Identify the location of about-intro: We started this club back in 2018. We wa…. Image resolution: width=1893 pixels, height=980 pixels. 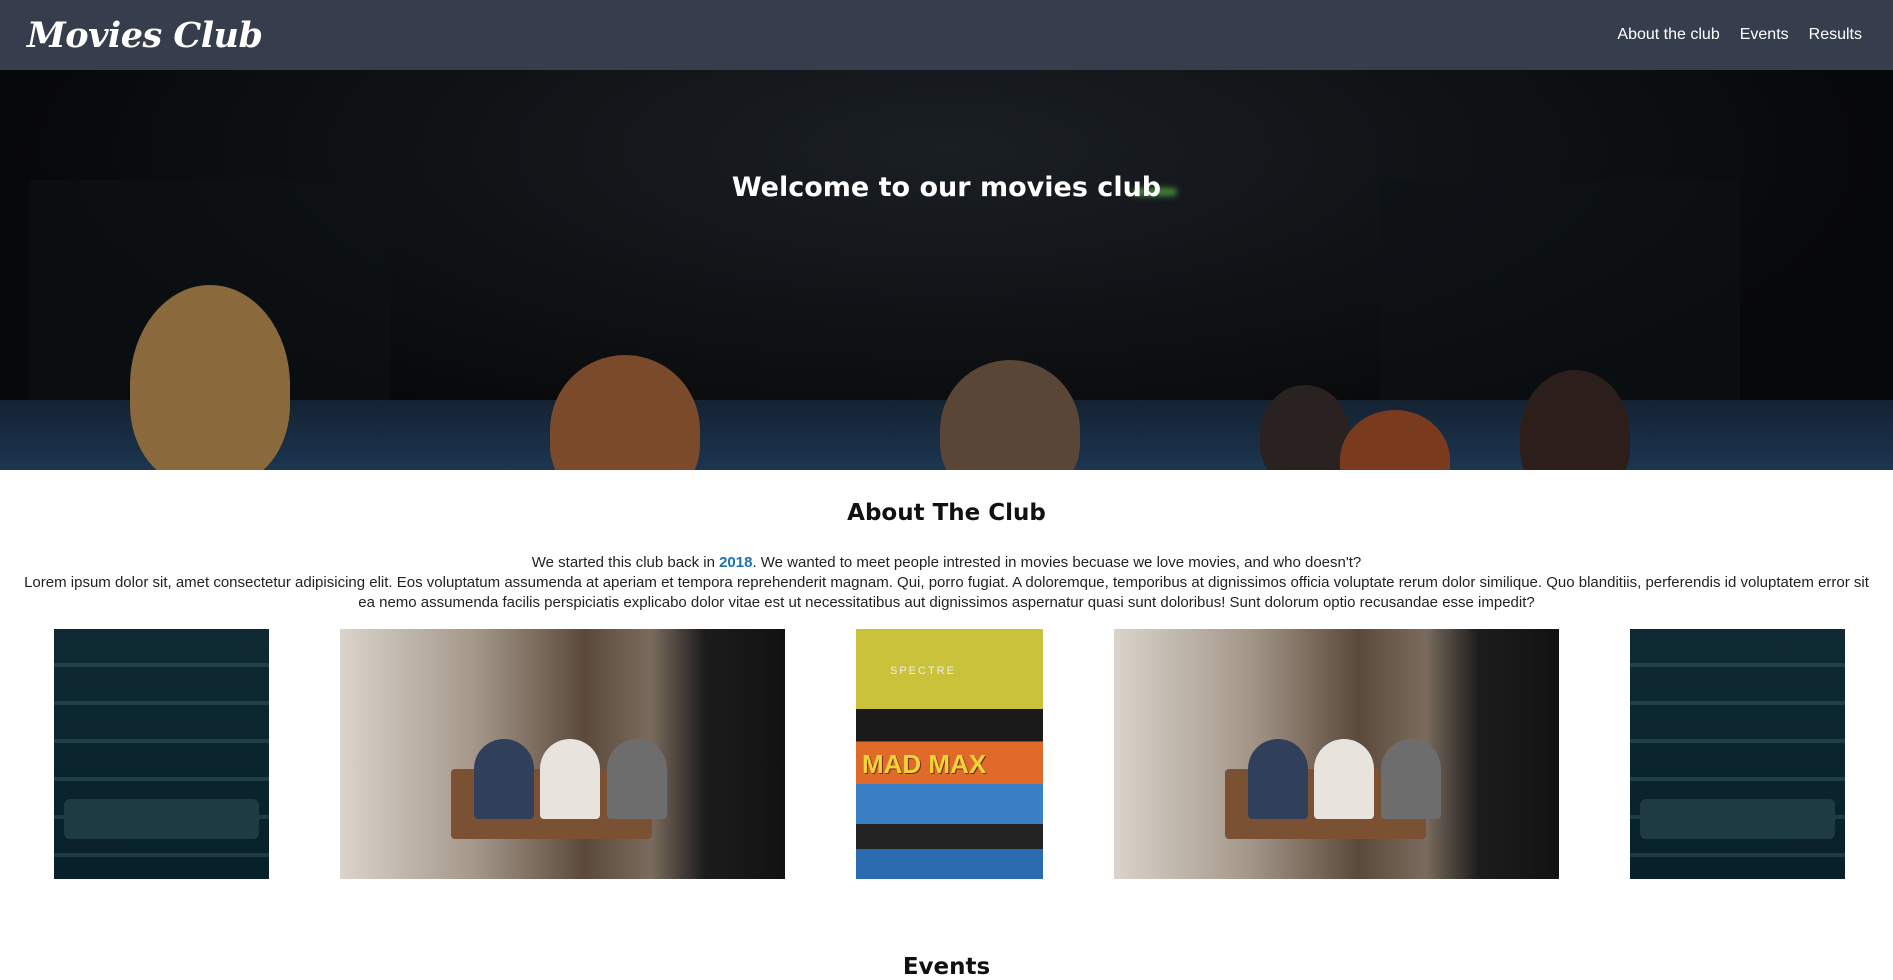
(946, 563).